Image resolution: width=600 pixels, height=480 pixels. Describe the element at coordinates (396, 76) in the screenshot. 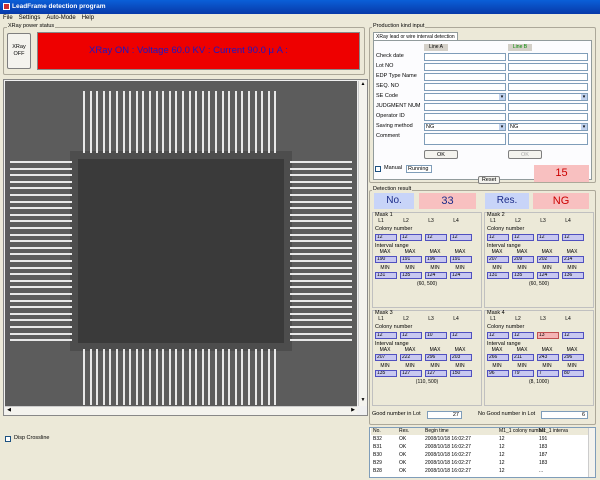

I see `field-label-2: EDP Type Name` at that location.